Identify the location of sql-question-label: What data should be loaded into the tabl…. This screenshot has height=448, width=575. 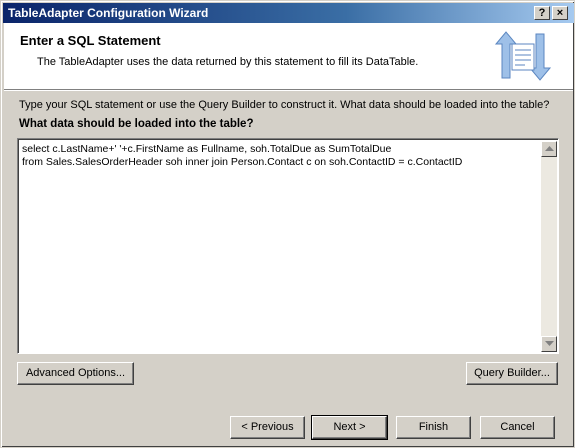
(136, 124).